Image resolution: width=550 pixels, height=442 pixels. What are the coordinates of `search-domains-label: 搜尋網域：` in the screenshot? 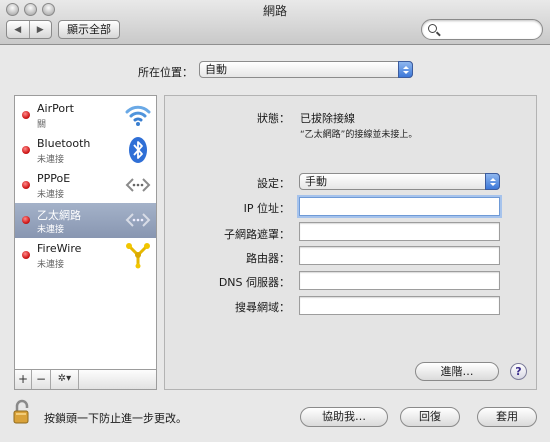 It's located at (262, 307).